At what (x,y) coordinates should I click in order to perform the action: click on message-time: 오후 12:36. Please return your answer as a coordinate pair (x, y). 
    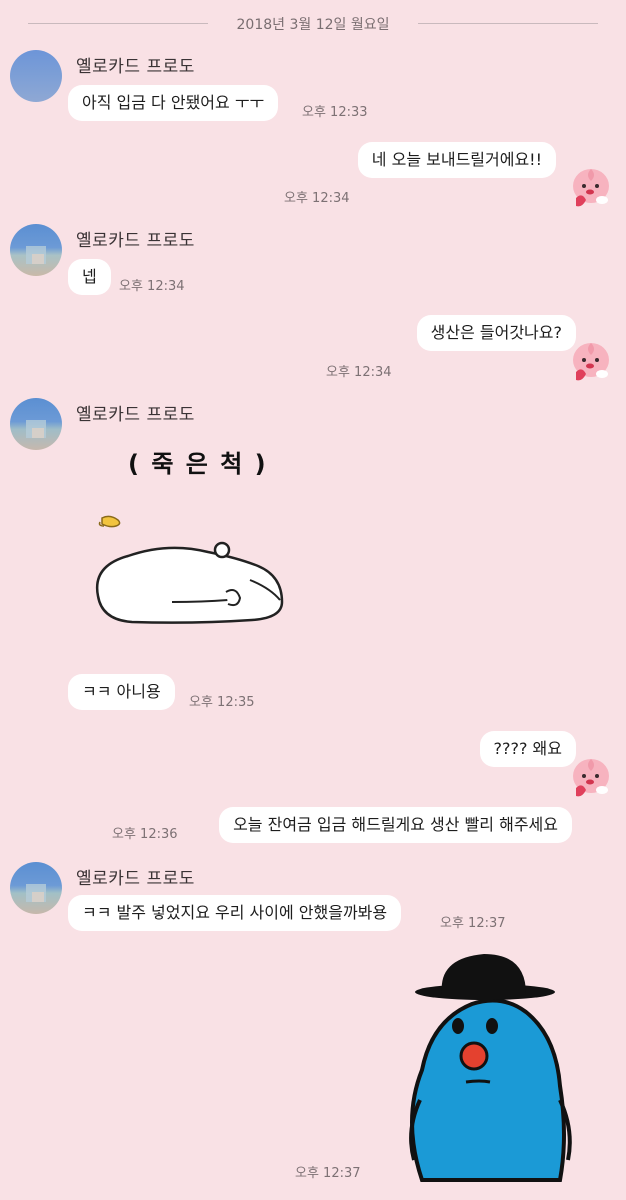
    Looking at the image, I should click on (145, 834).